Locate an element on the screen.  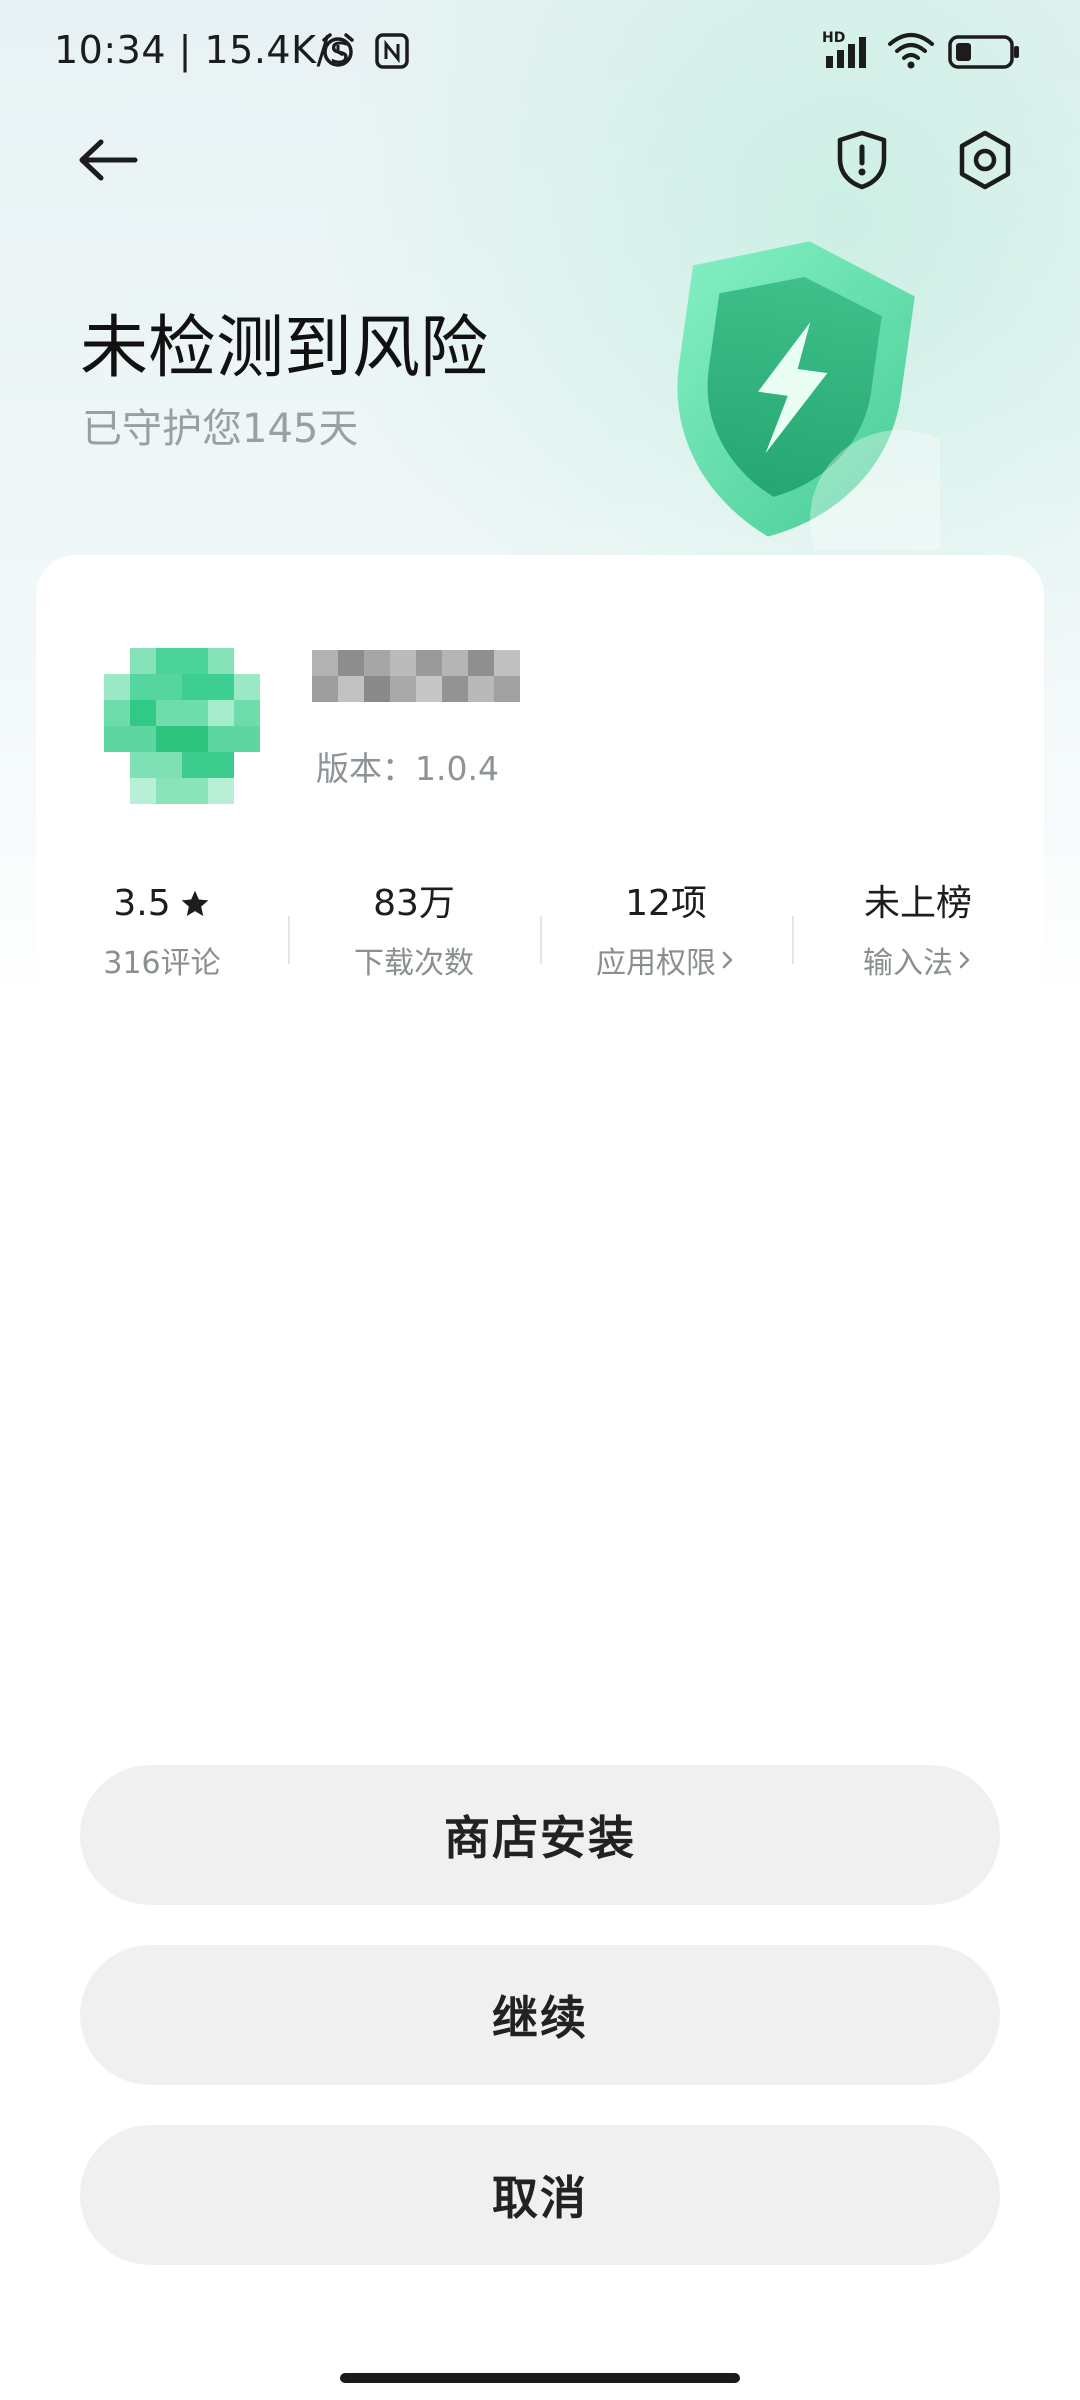
stat-permissions: 12项 应用权限 is located at coordinates (666, 940).